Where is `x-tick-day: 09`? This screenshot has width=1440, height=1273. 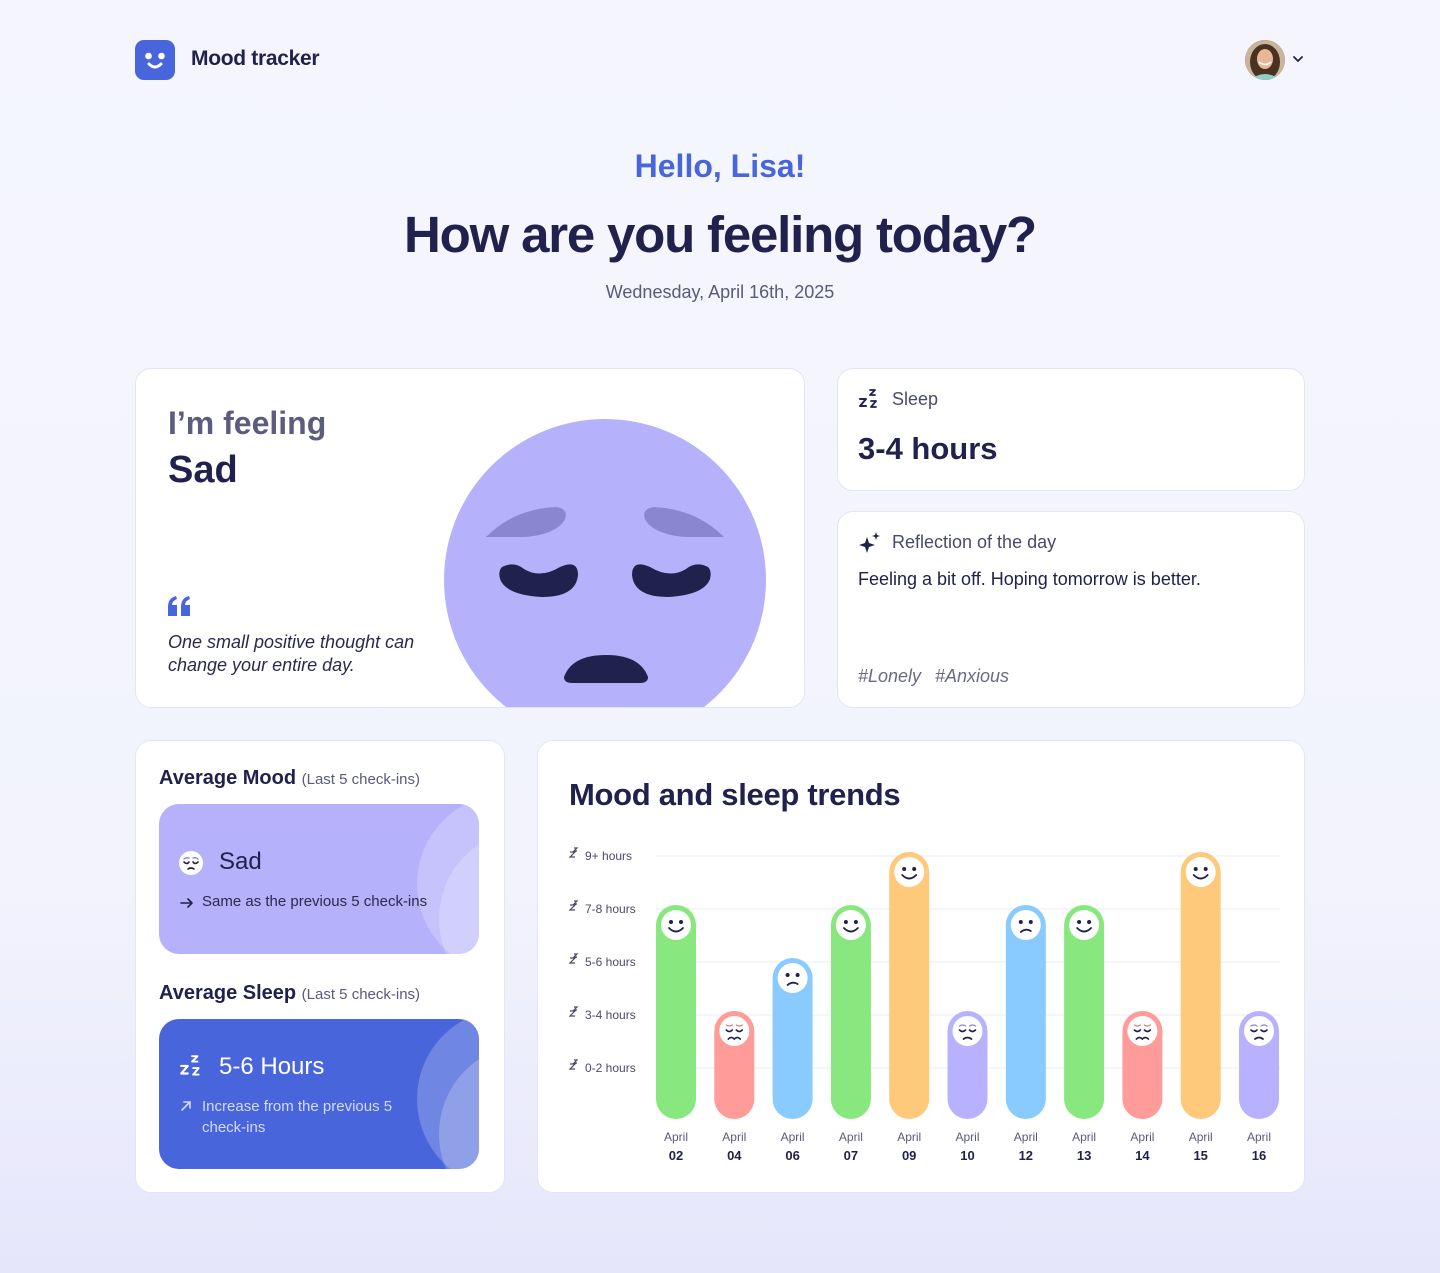
x-tick-day: 09 is located at coordinates (909, 1155).